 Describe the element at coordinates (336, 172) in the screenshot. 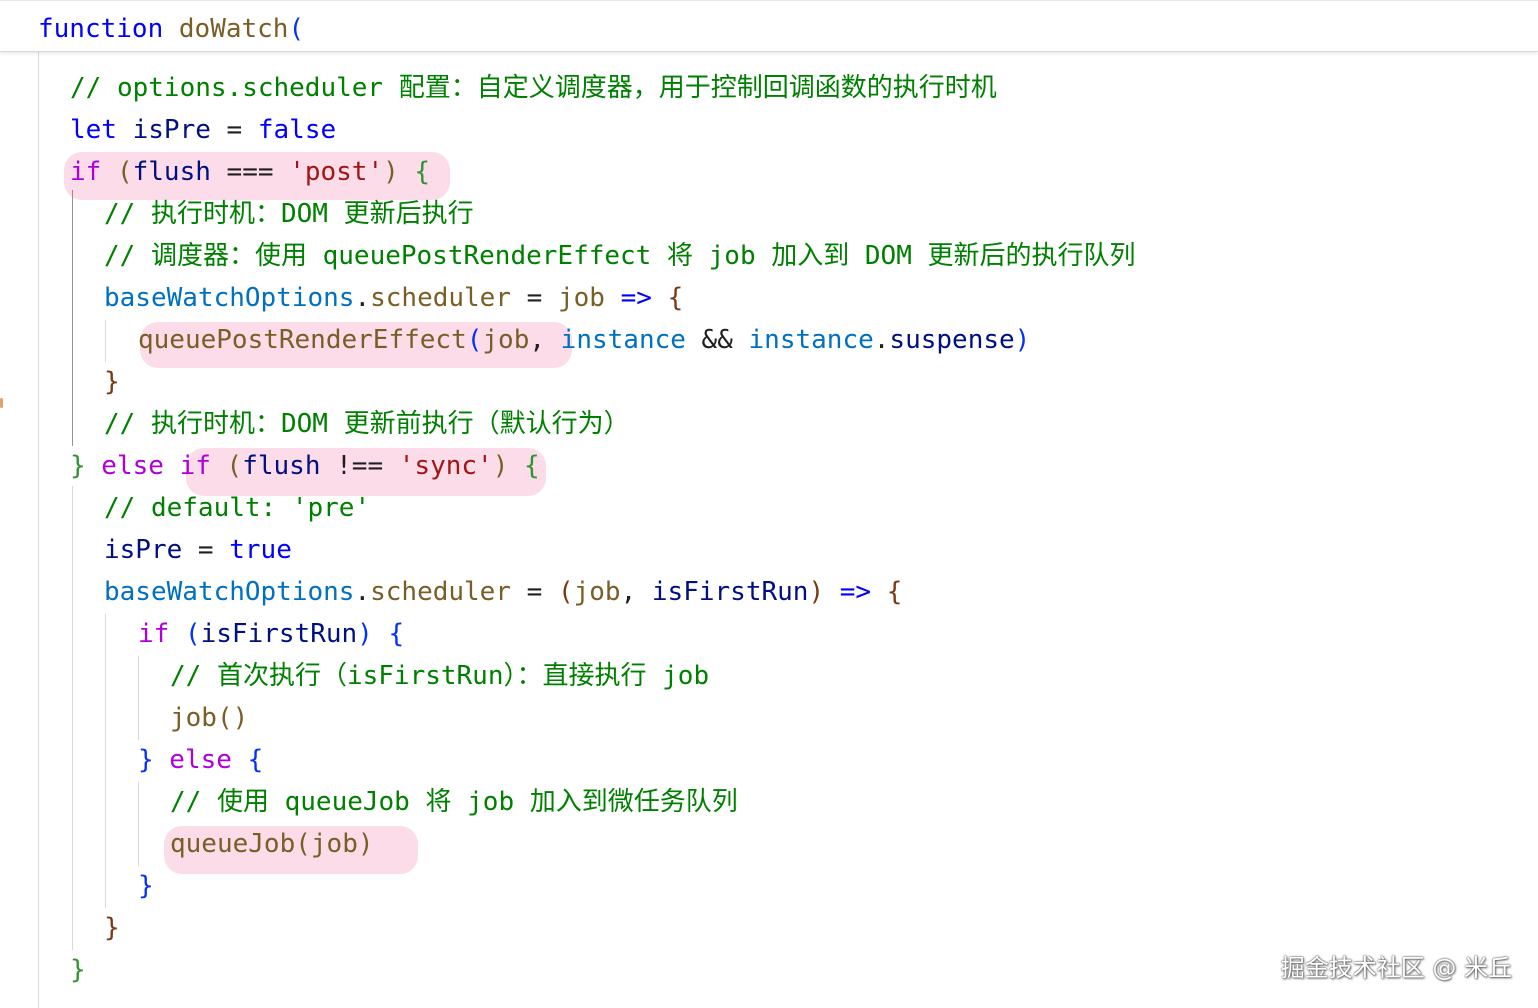

I see `code-token: 'post'` at that location.